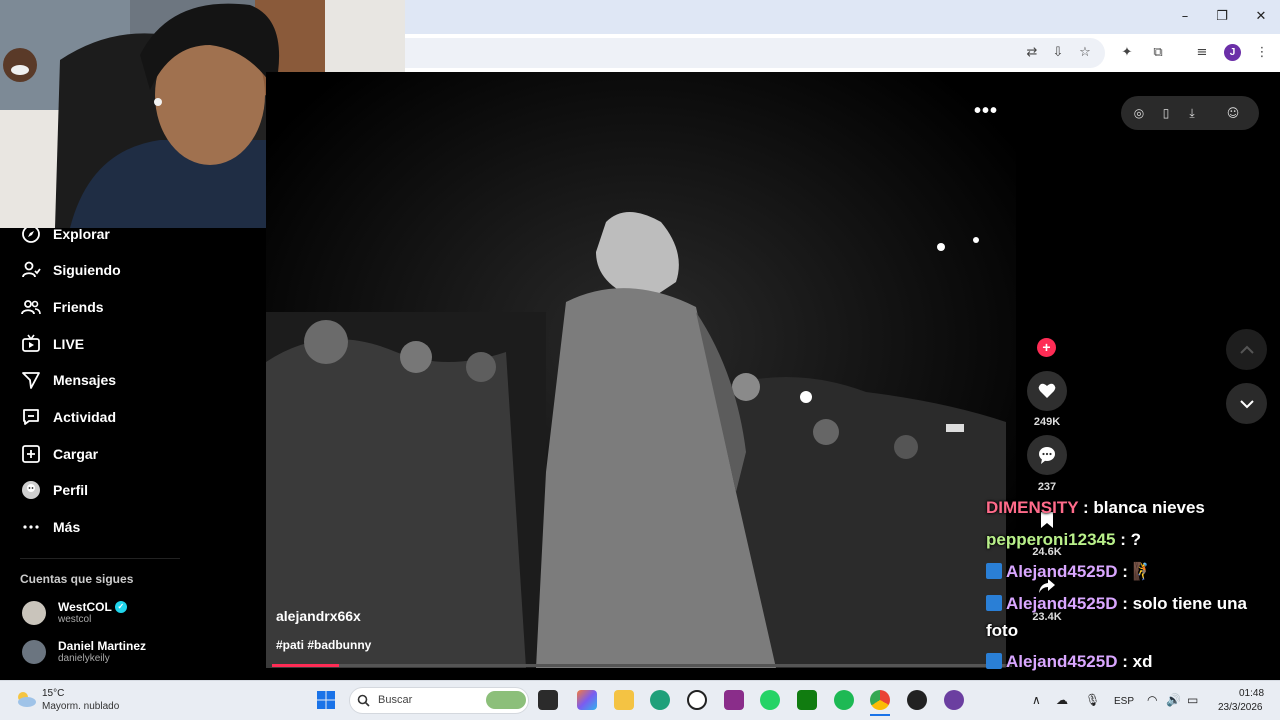 The image size is (1280, 720). Describe the element at coordinates (1233, 113) in the screenshot. I see `creator-avatar-icon: ☺` at that location.